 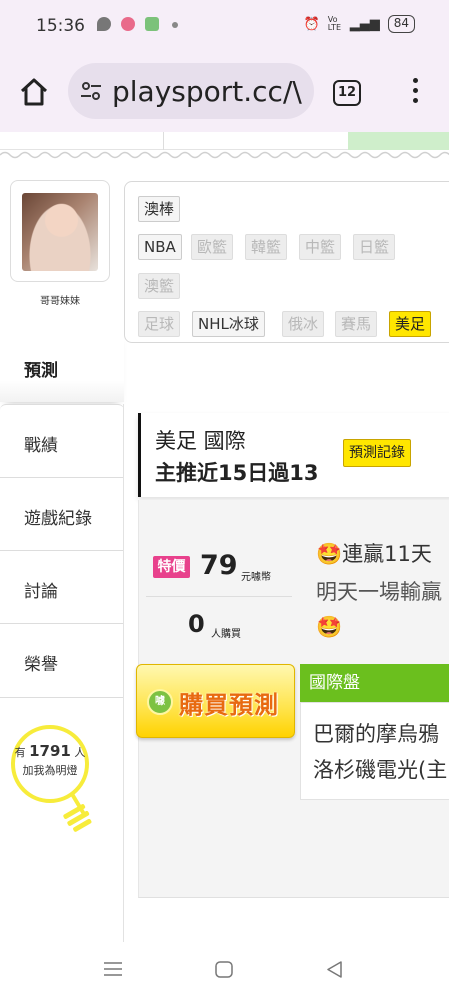 I want to click on filter-chip-nba: NBA, so click(x=160, y=247).